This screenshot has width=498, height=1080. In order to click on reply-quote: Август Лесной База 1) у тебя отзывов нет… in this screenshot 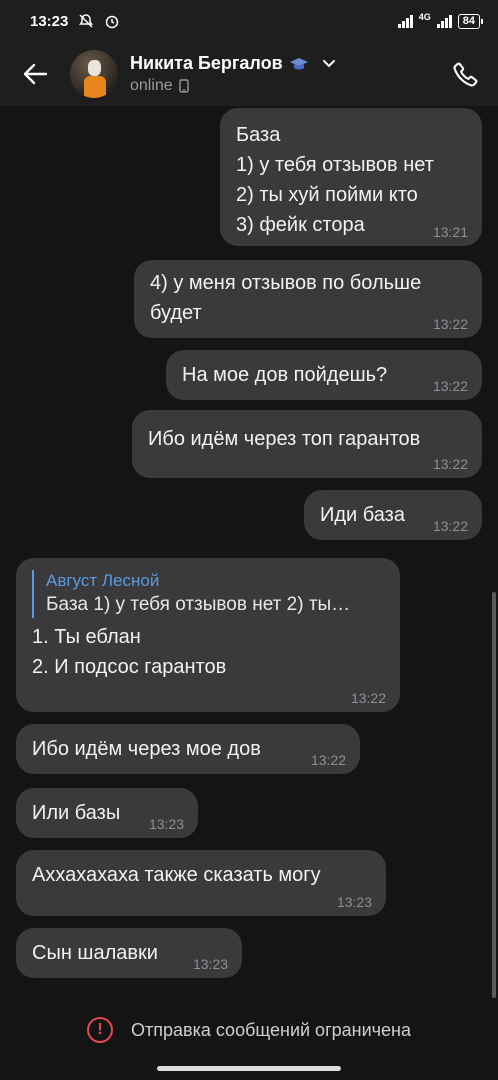, I will do `click(208, 594)`.